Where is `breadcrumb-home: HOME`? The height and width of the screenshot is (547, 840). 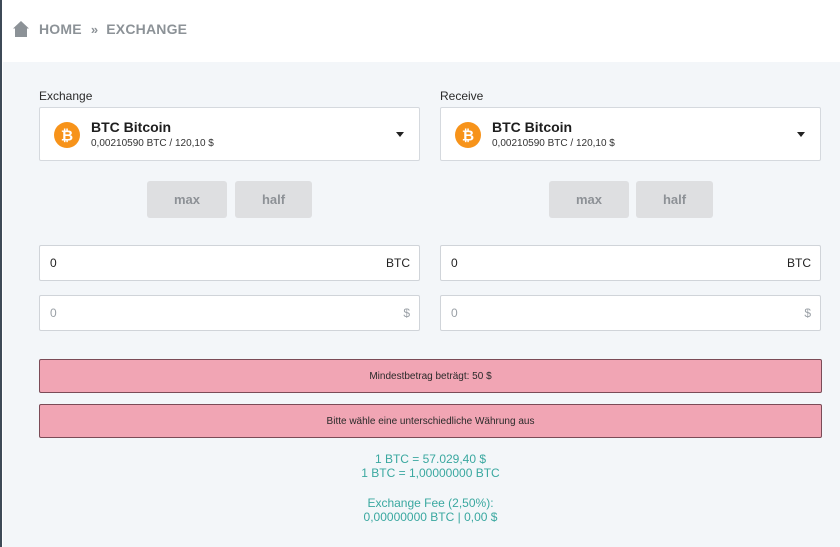
breadcrumb-home: HOME is located at coordinates (60, 29).